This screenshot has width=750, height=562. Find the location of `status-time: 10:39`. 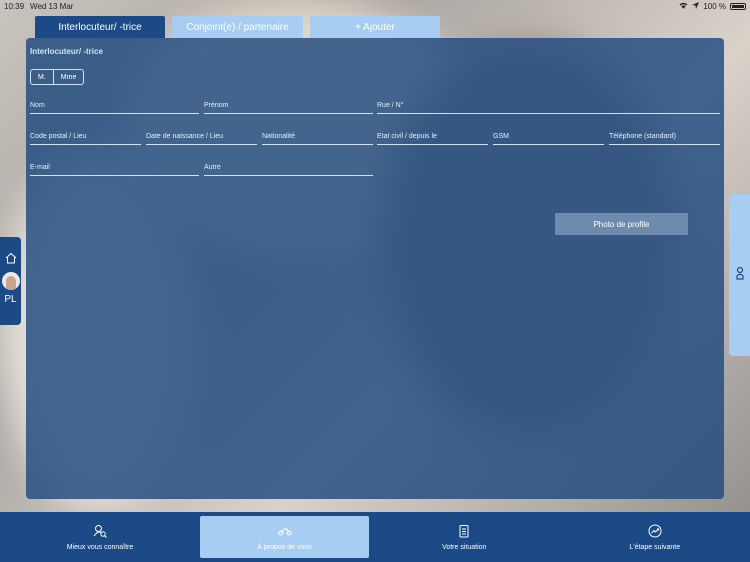

status-time: 10:39 is located at coordinates (14, 6).